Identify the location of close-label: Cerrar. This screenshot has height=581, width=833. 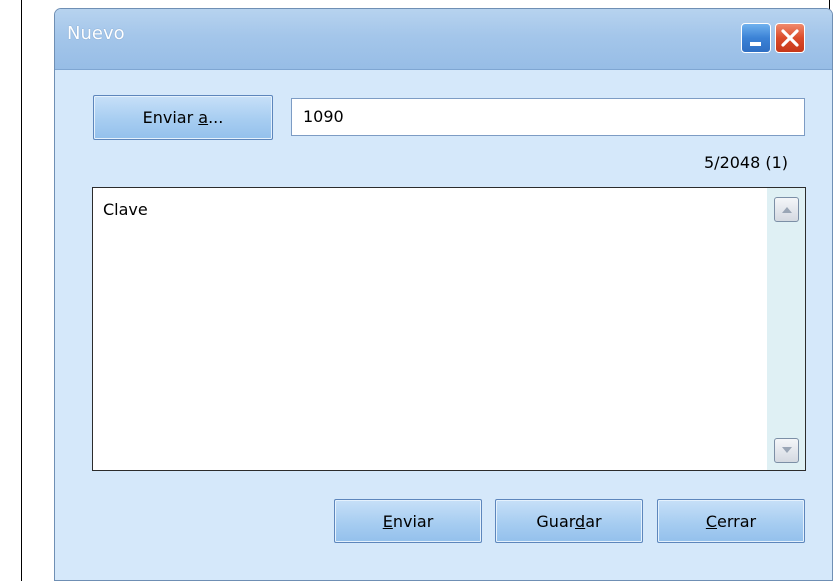
(731, 521).